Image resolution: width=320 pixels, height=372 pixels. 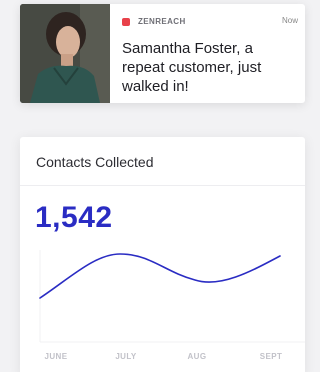 What do you see at coordinates (271, 356) in the screenshot?
I see `x-tick-label: SEPT` at bounding box center [271, 356].